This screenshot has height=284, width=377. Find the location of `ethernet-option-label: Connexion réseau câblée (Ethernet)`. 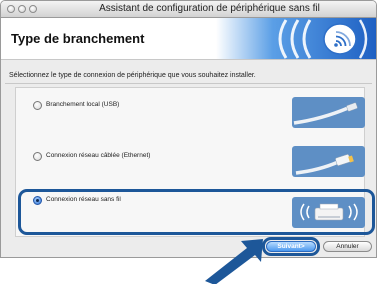

ethernet-option-label: Connexion réseau câblée (Ethernet) is located at coordinates (98, 155).